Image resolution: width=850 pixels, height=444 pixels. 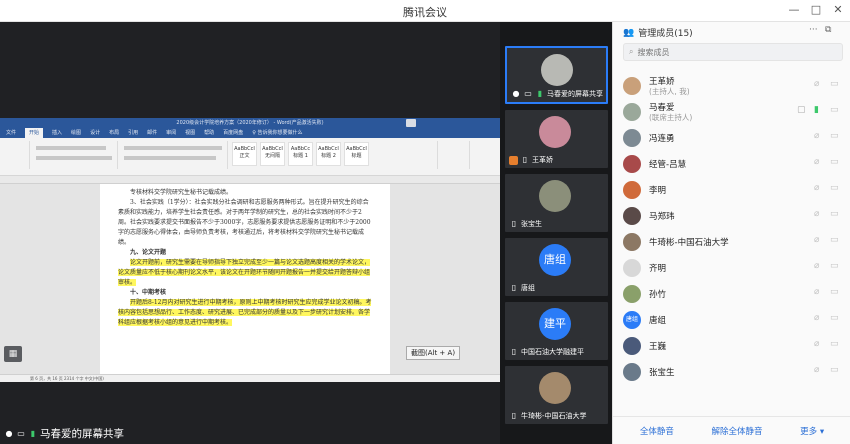 What do you see at coordinates (838, 10) in the screenshot?
I see `close-icon: ✕` at bounding box center [838, 10].